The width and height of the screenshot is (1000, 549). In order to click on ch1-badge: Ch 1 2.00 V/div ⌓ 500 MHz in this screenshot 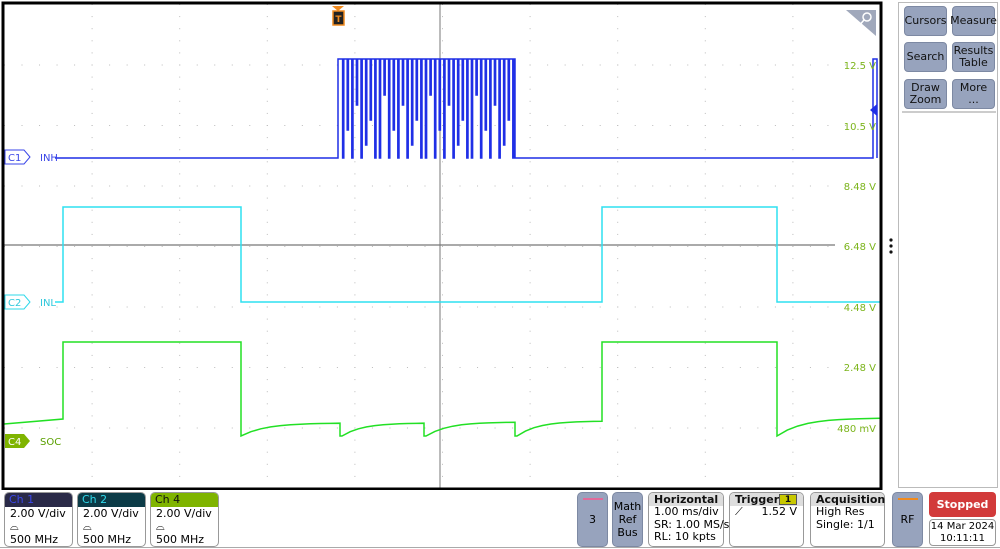, I will do `click(38, 519)`.